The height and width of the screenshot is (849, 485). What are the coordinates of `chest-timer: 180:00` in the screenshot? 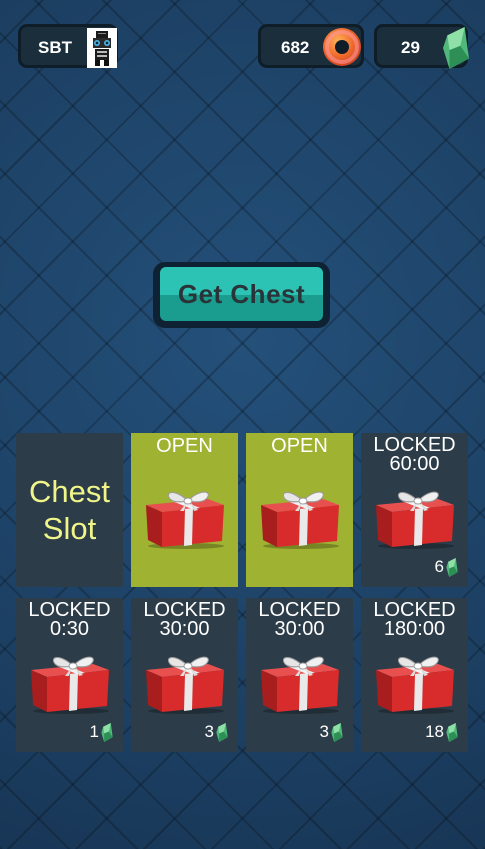 It's located at (414, 629).